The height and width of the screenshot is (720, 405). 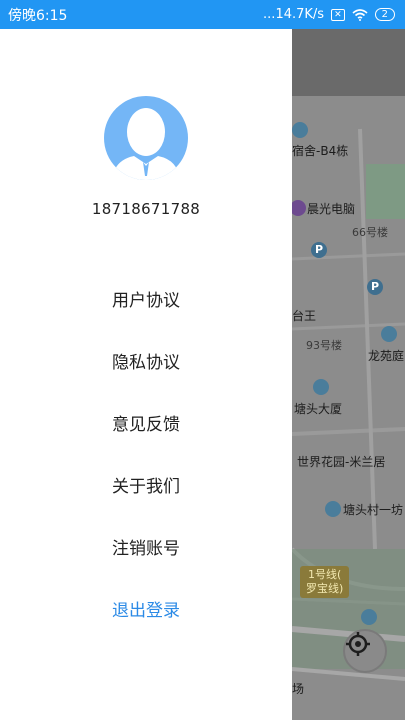 I want to click on metro-line-number: 1号线(, so click(x=325, y=574).